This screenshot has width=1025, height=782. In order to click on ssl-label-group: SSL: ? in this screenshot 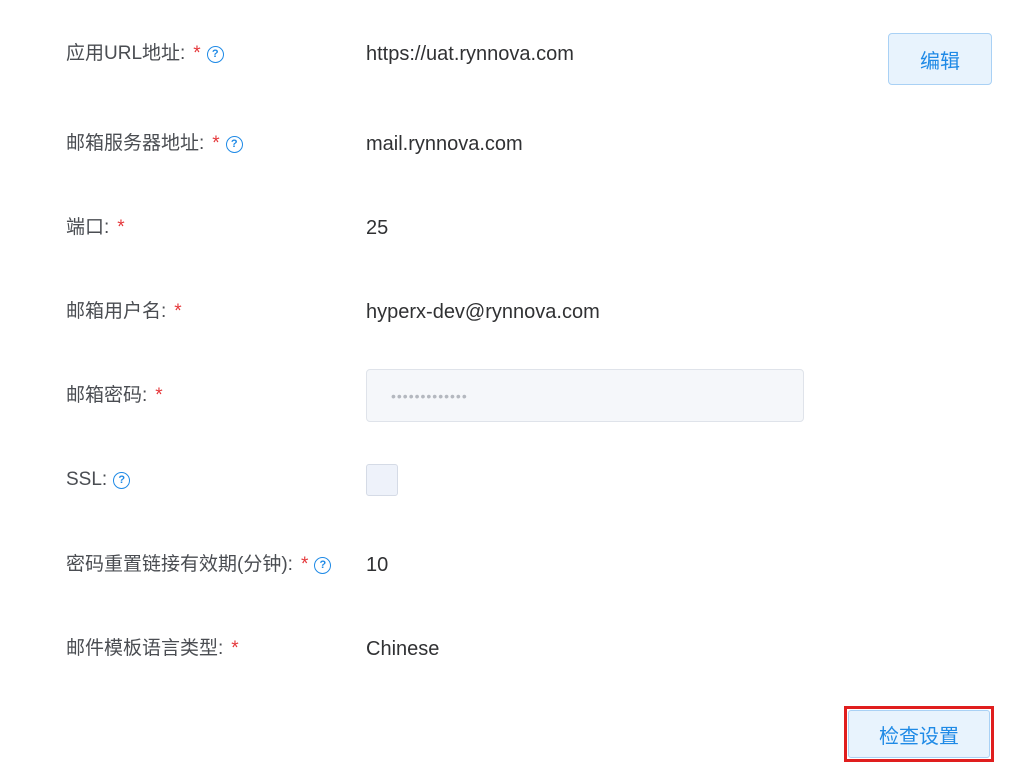, I will do `click(98, 480)`.